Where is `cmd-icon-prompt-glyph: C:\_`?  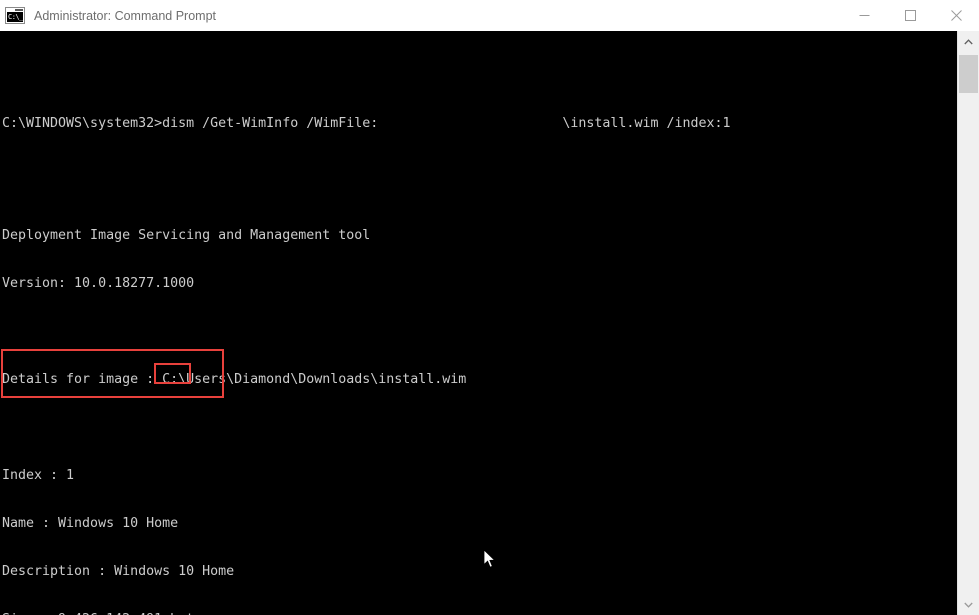 cmd-icon-prompt-glyph: C:\_ is located at coordinates (15, 17).